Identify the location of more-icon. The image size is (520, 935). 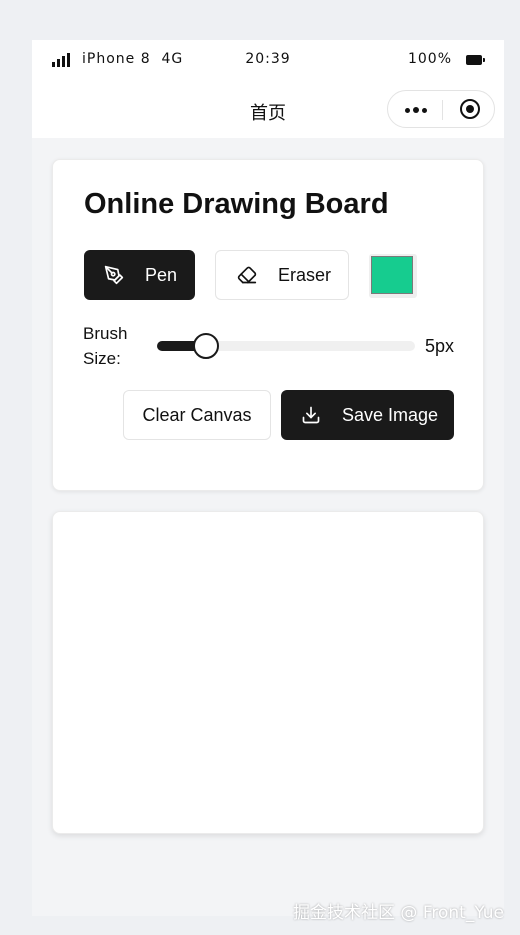
(416, 110).